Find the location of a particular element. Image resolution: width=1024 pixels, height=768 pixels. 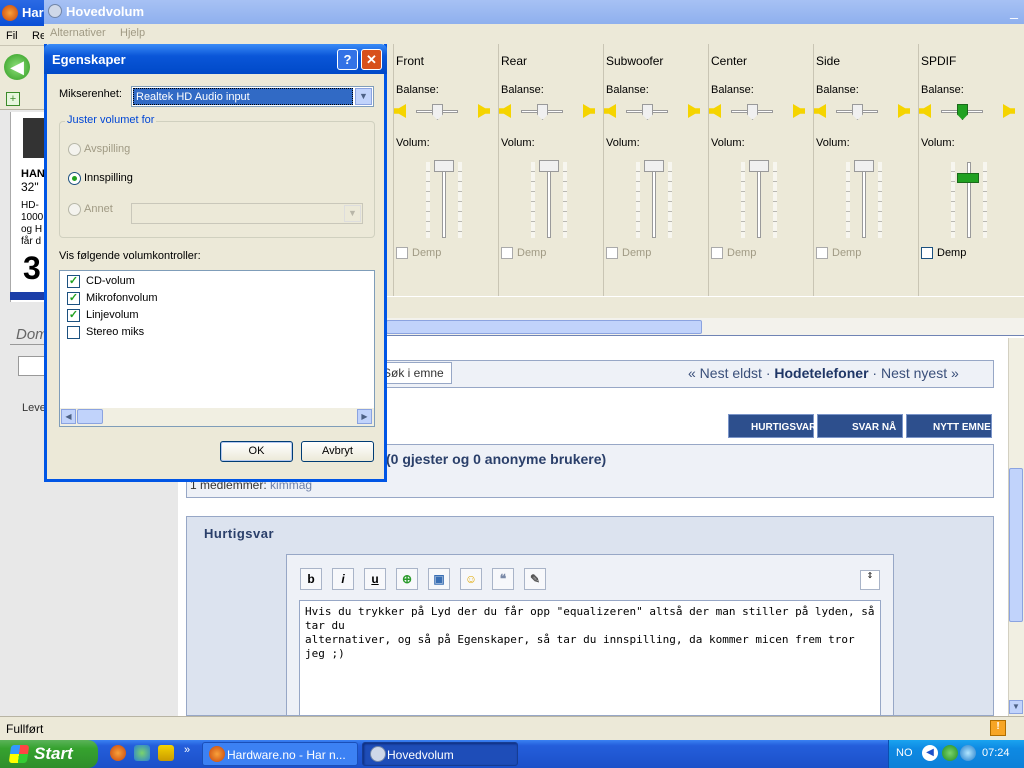

scrollbar-thumb is located at coordinates (1016, 545).